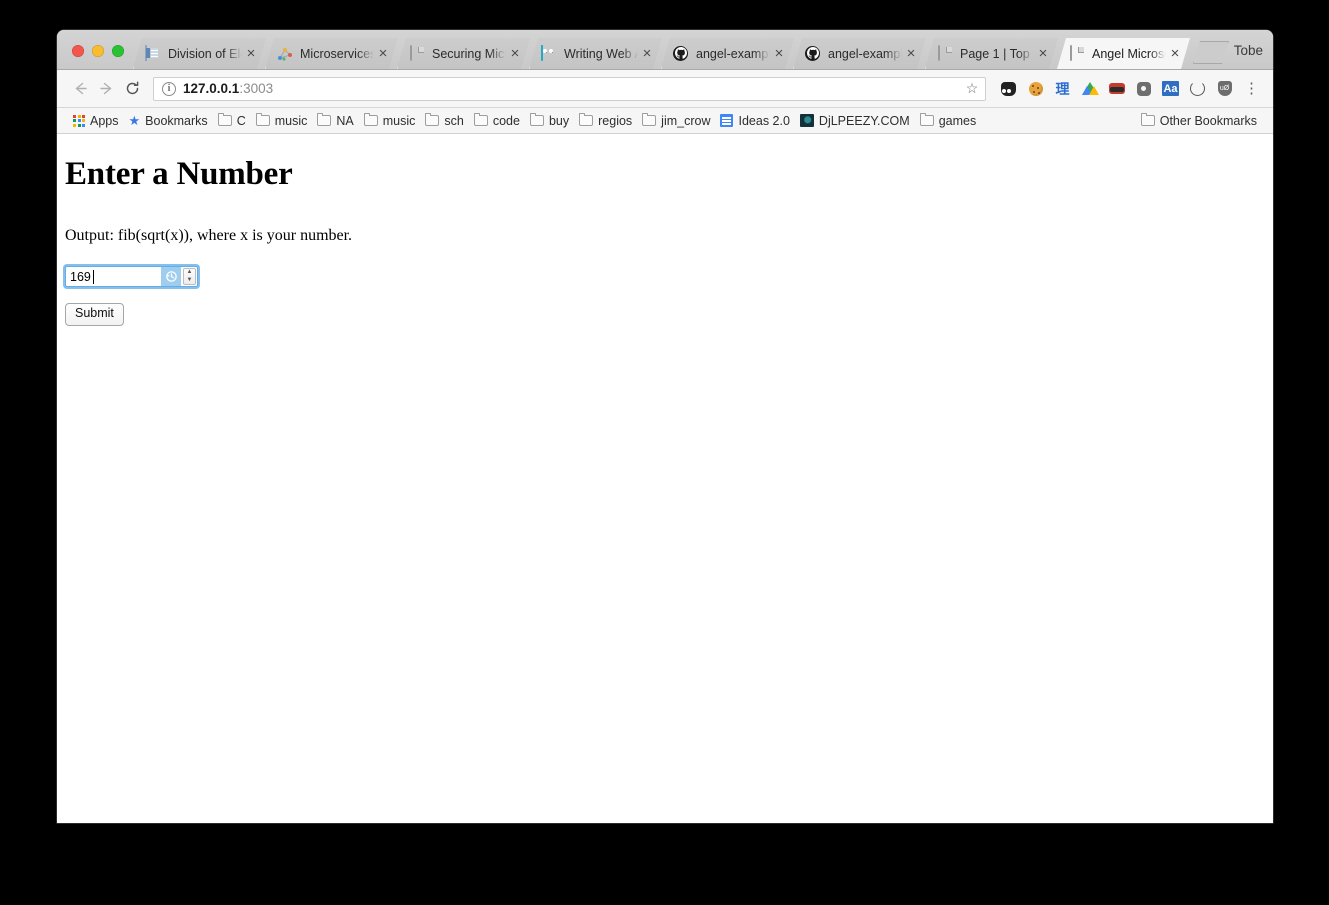  I want to click on bookmark-folder-jim-crow: jim_crow, so click(677, 121).